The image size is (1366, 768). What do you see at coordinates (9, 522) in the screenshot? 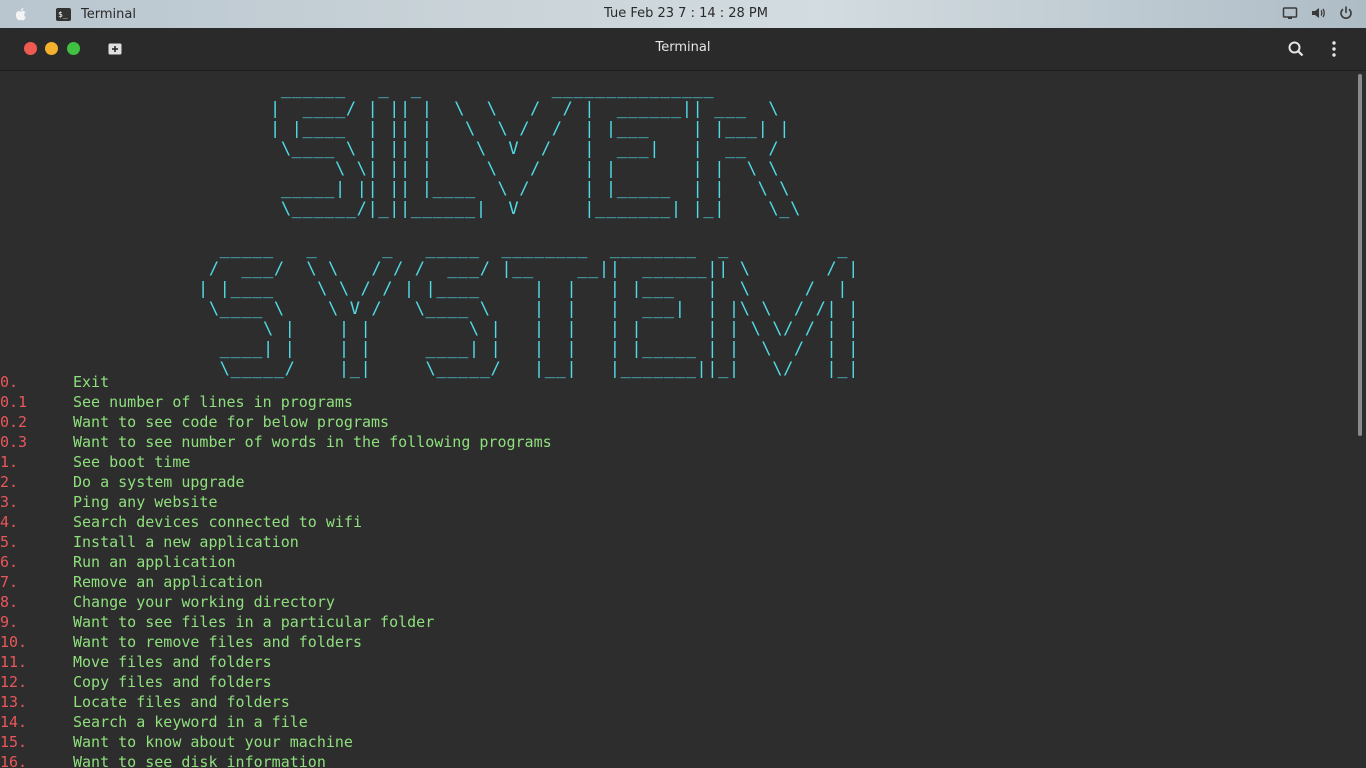
I see `menu-item-number: 4.` at bounding box center [9, 522].